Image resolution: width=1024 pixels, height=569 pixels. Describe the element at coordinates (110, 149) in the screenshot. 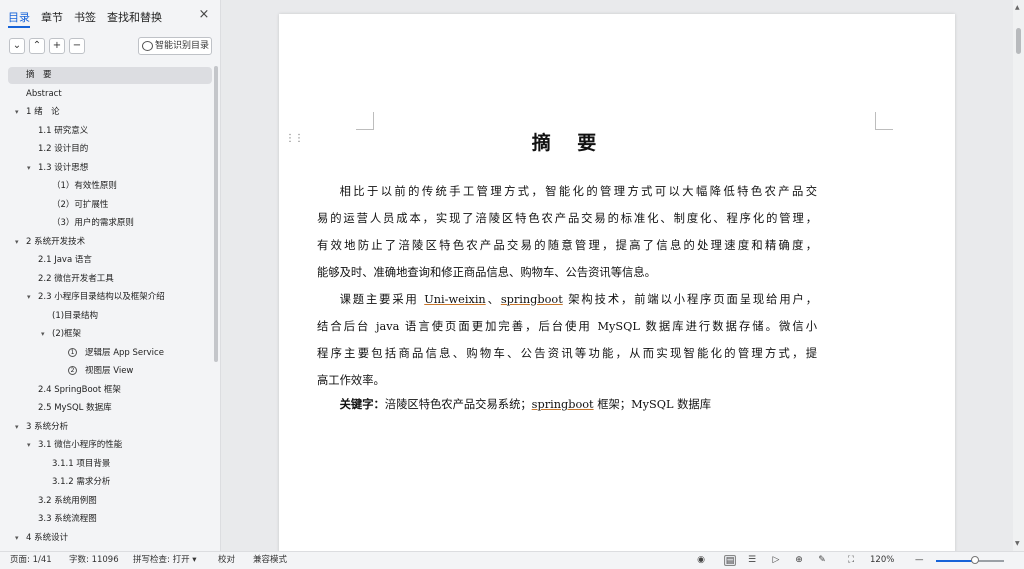

I see `toc-item: 1.2 设计目的` at that location.